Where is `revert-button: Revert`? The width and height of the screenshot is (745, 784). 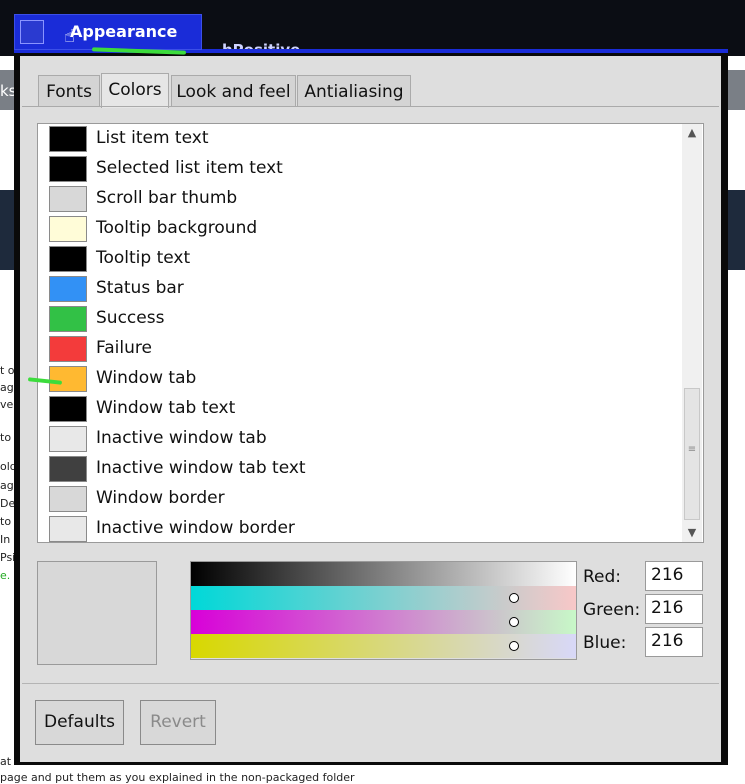
revert-button: Revert is located at coordinates (178, 722).